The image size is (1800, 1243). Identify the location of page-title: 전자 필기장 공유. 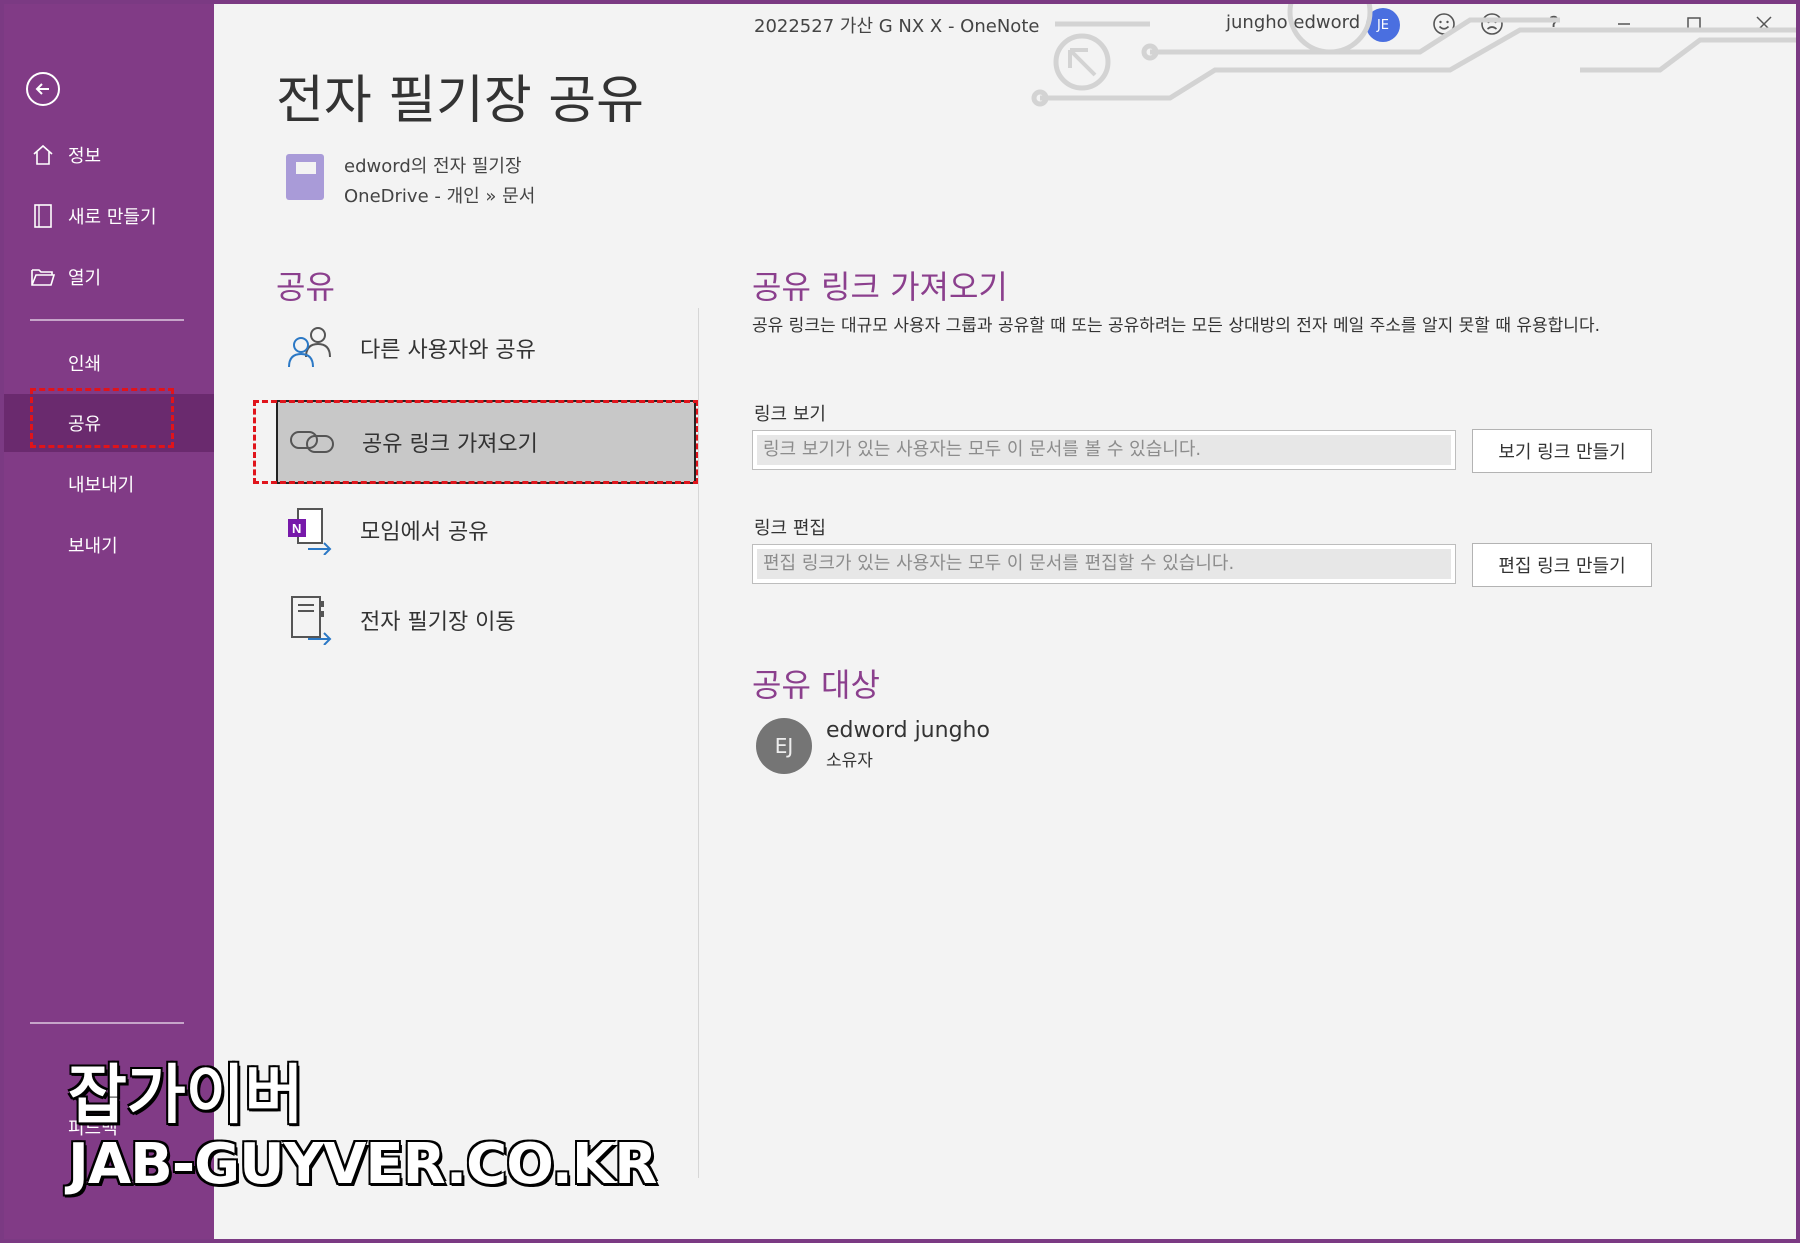
(460, 101).